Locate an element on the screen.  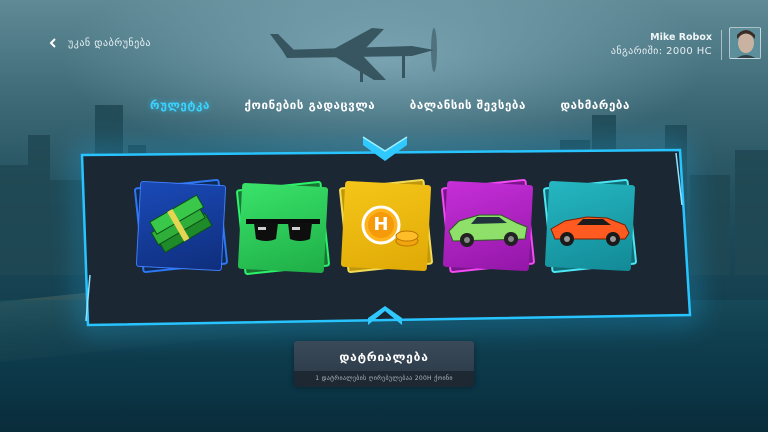
tab-coin-exchange: ქოინების გადაცვლა is located at coordinates (310, 105).